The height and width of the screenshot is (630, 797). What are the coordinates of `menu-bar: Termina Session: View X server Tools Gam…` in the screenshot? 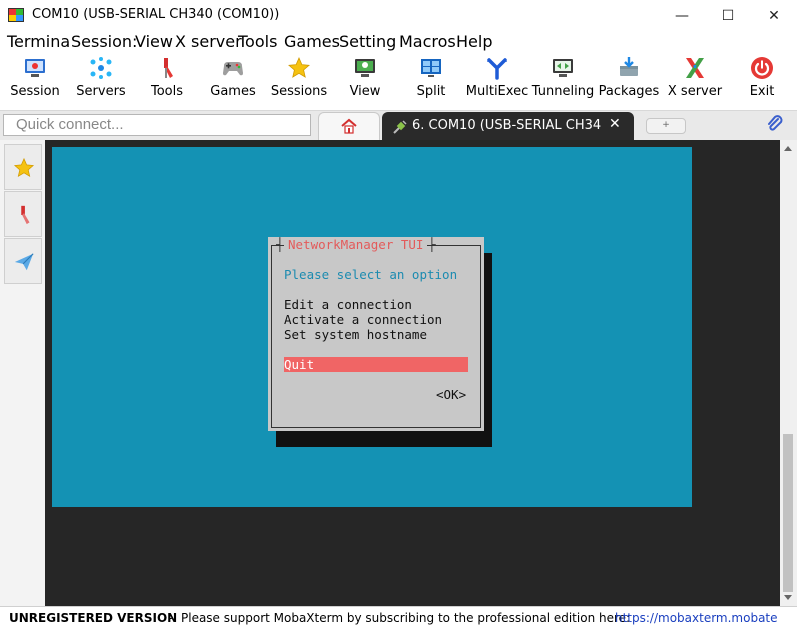 It's located at (398, 41).